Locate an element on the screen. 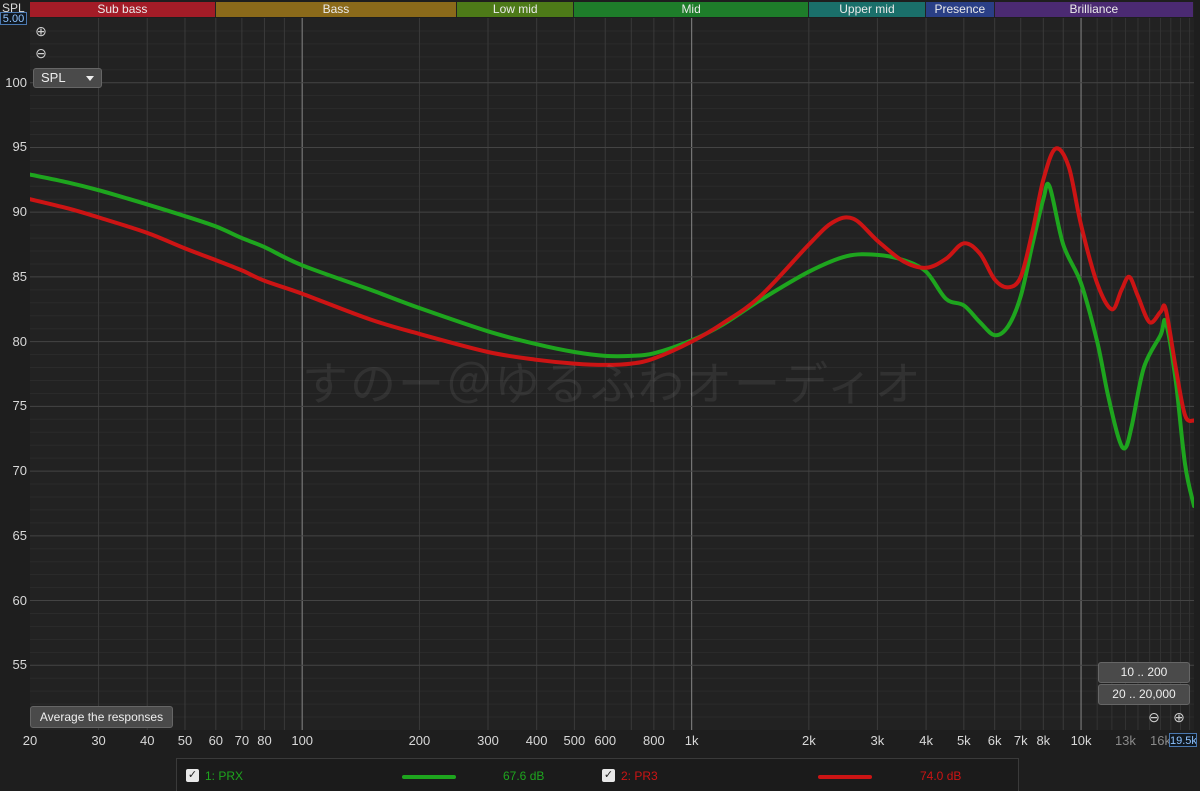  x-tick-label: 70 is located at coordinates (242, 740).